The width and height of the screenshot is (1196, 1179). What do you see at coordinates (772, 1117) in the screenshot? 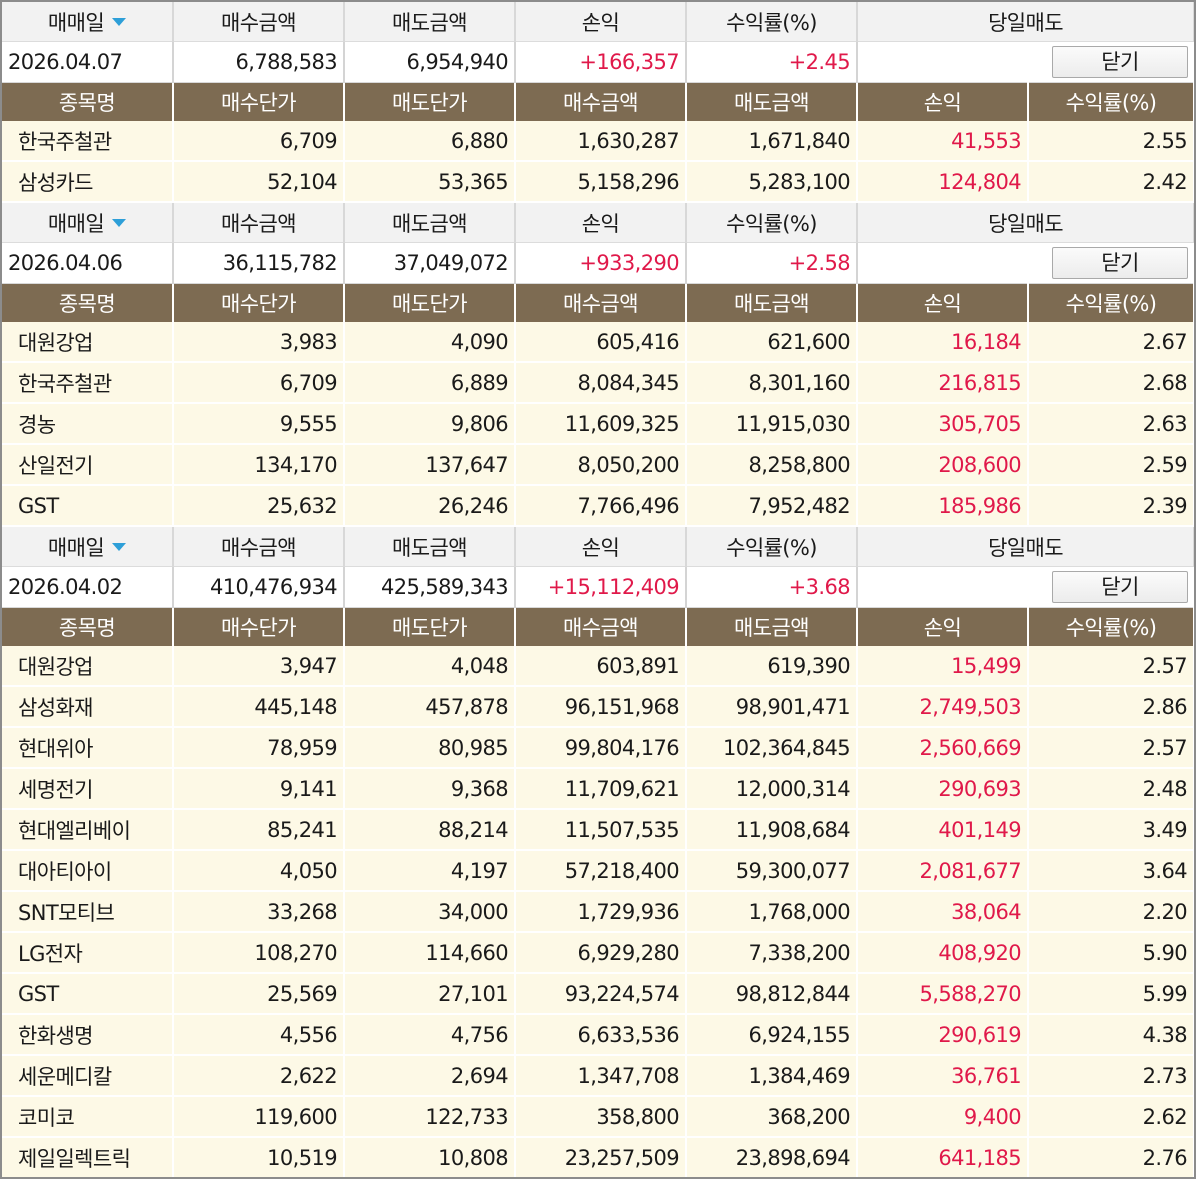
I see `cell-sell-amt: 368,200` at bounding box center [772, 1117].